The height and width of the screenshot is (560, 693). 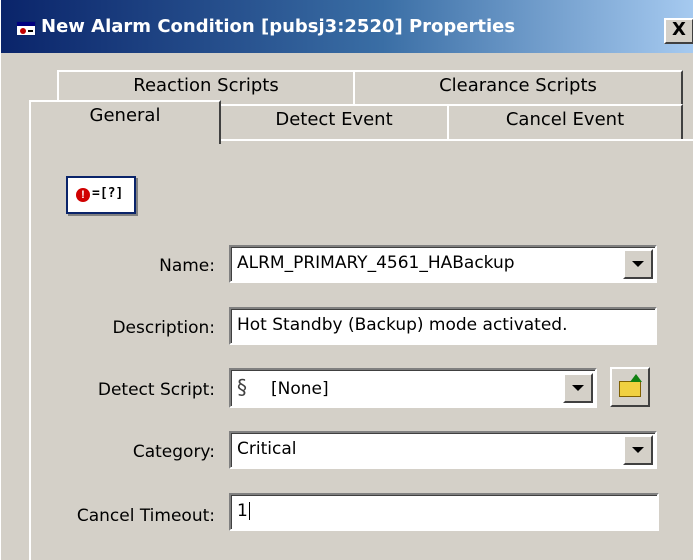 What do you see at coordinates (443, 450) in the screenshot?
I see `category-combobox: Critical` at bounding box center [443, 450].